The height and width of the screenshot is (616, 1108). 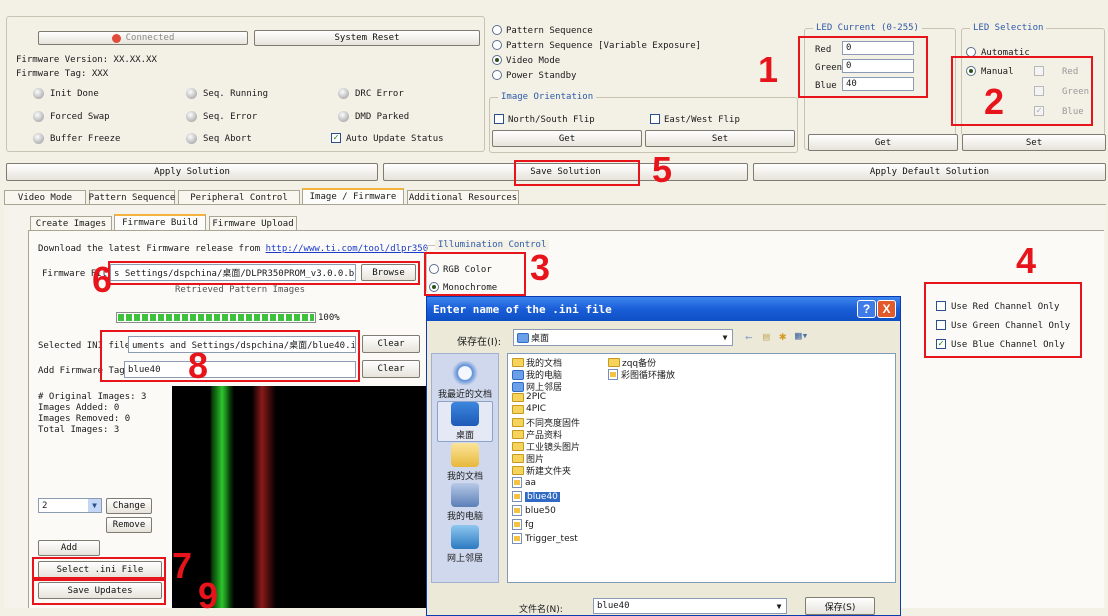 What do you see at coordinates (336, 138) in the screenshot?
I see `auto-update-checkbox: ✓` at bounding box center [336, 138].